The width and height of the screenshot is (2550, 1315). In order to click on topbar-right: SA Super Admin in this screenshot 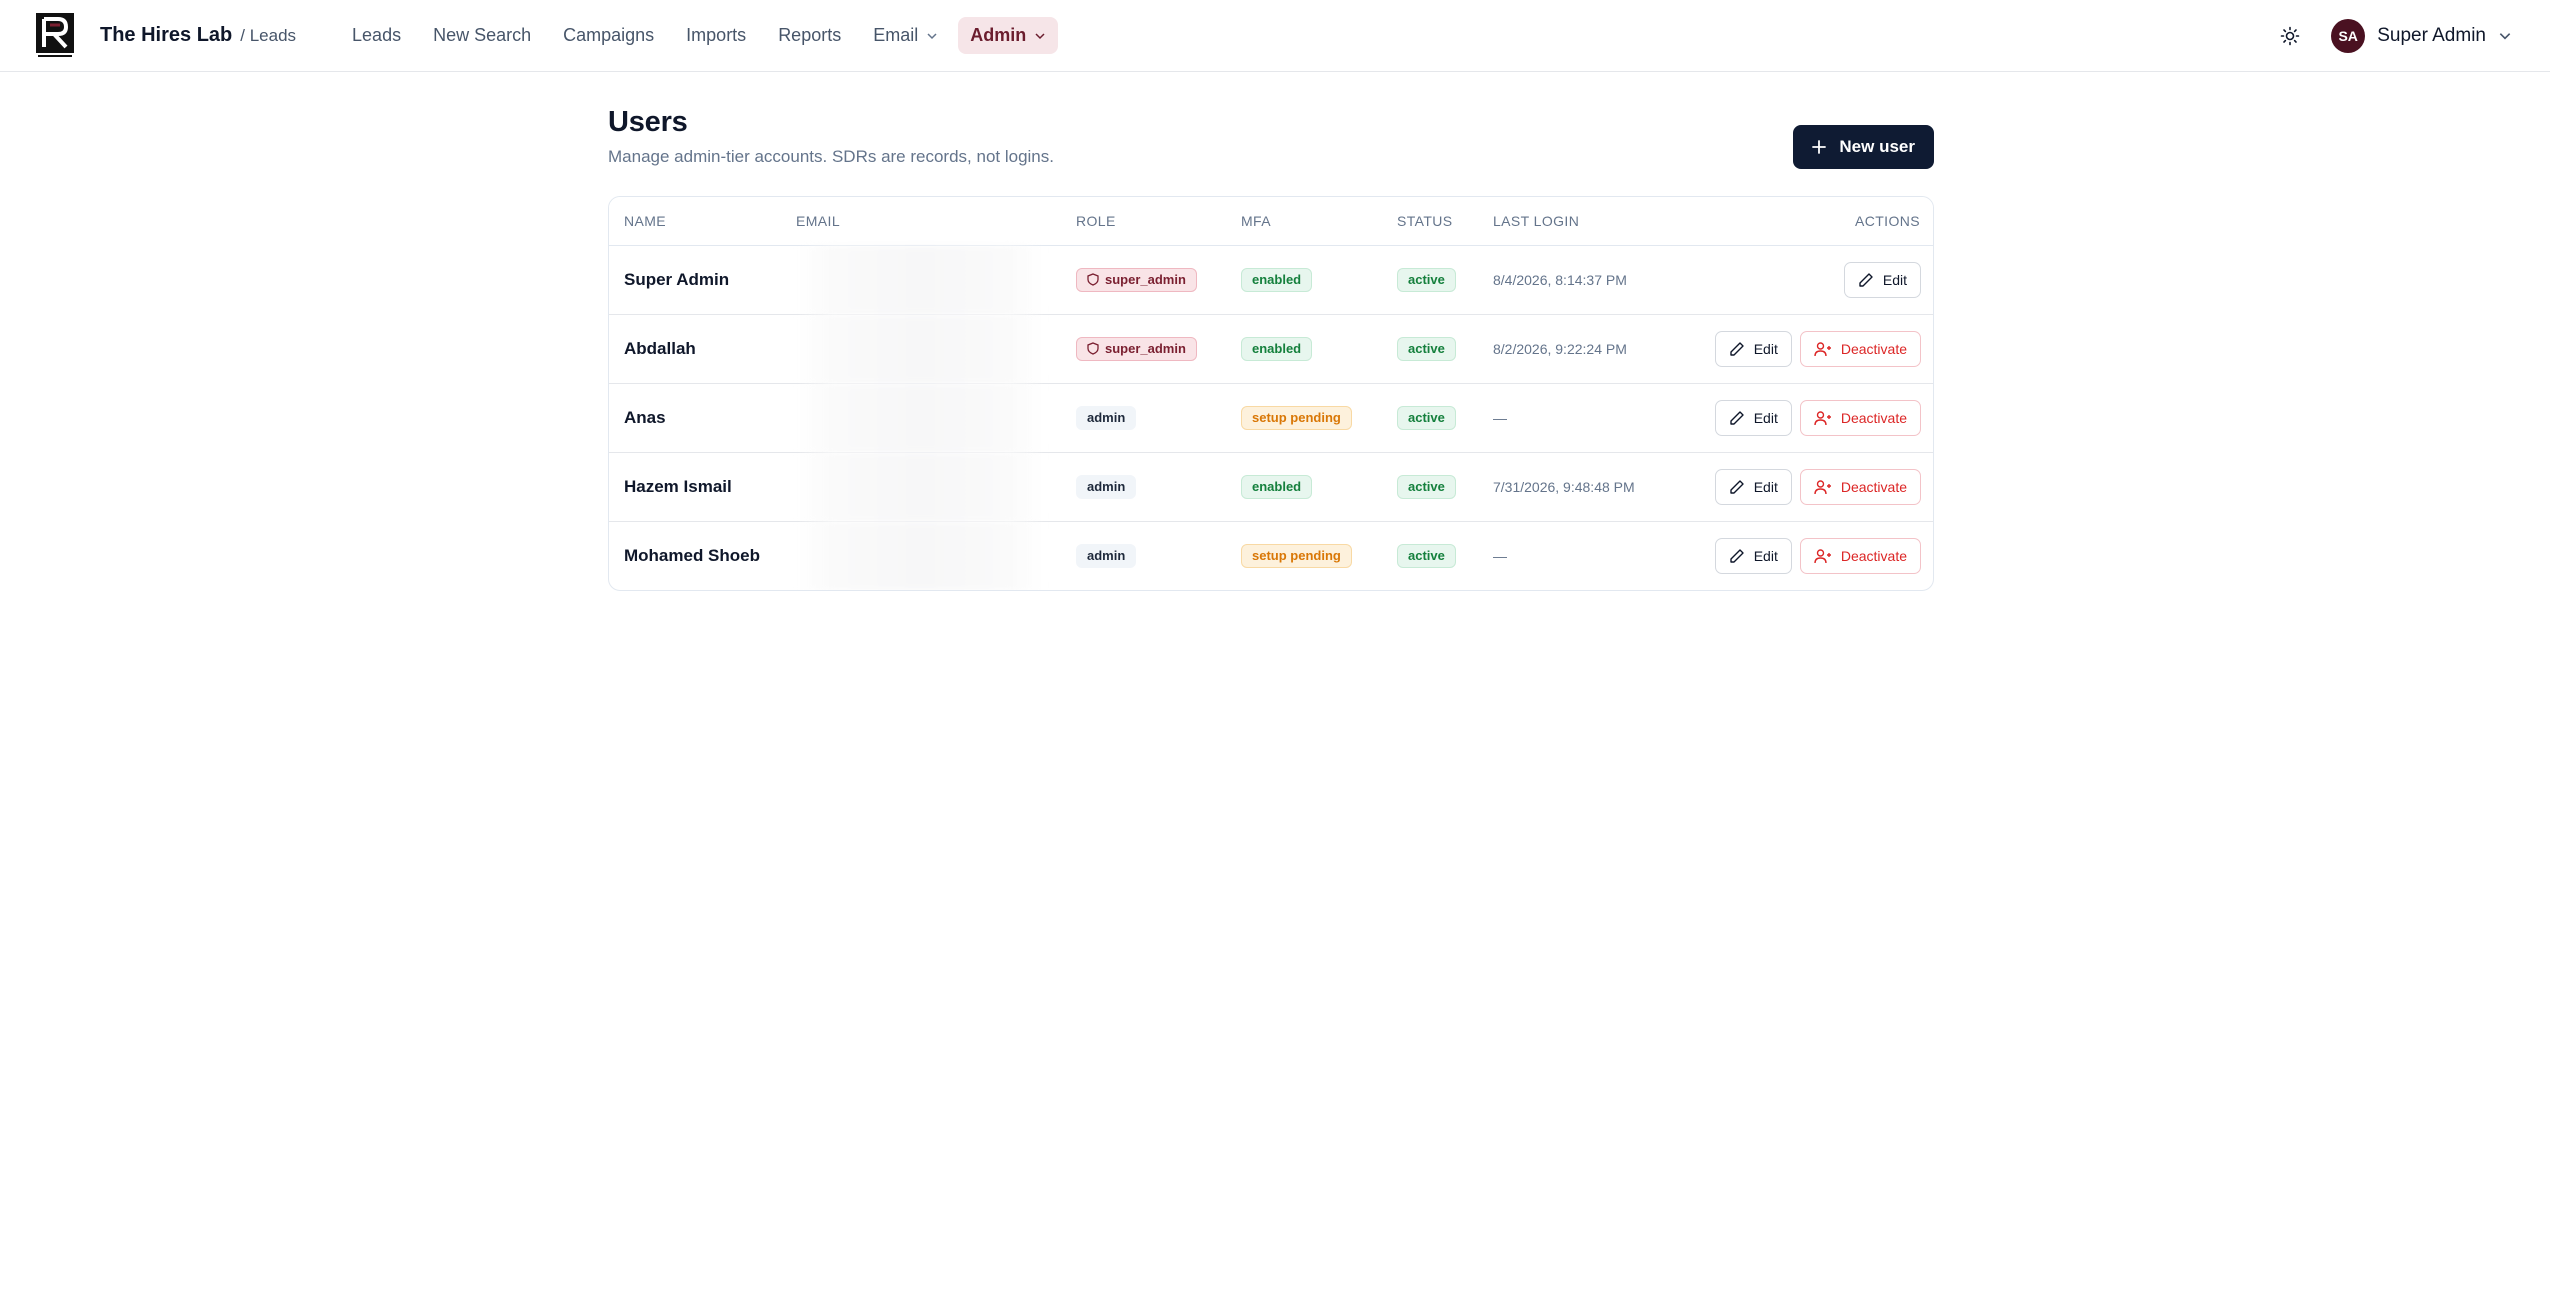, I will do `click(2393, 36)`.